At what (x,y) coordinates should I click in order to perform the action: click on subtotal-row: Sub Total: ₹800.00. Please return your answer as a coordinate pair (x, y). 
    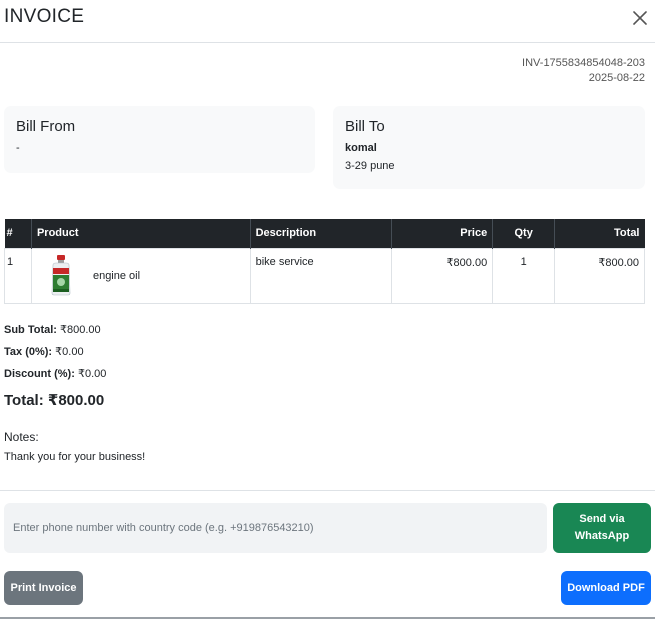
    Looking at the image, I should click on (55, 333).